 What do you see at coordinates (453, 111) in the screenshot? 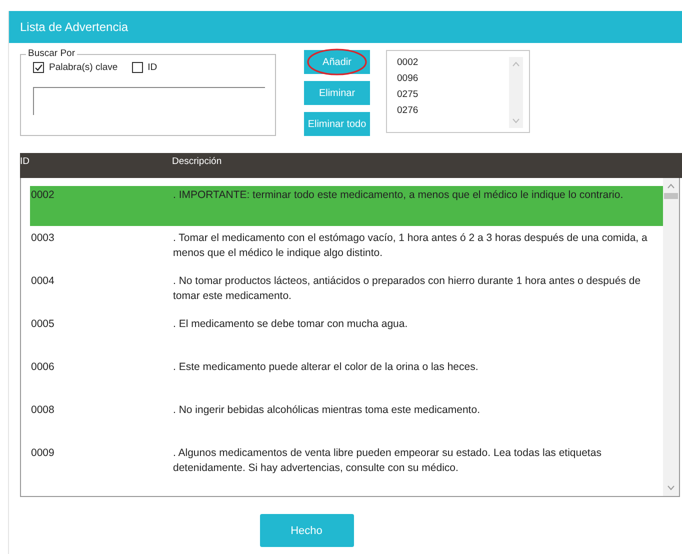
I see `list-item: 0276` at bounding box center [453, 111].